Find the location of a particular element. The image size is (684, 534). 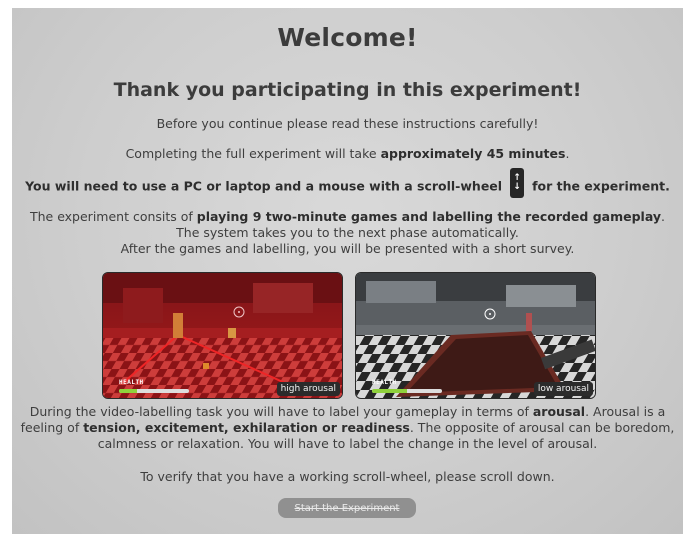

high-arousal-label: high arousal is located at coordinates (308, 389).